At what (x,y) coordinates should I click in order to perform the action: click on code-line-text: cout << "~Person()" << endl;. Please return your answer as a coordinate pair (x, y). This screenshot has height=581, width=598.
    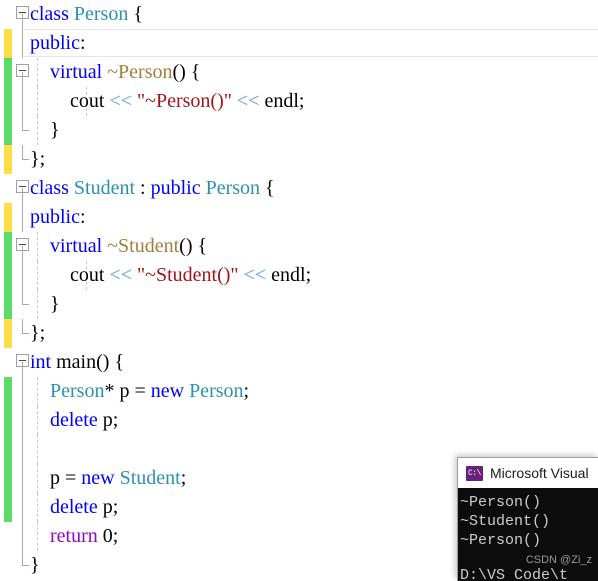
    Looking at the image, I should click on (167, 101).